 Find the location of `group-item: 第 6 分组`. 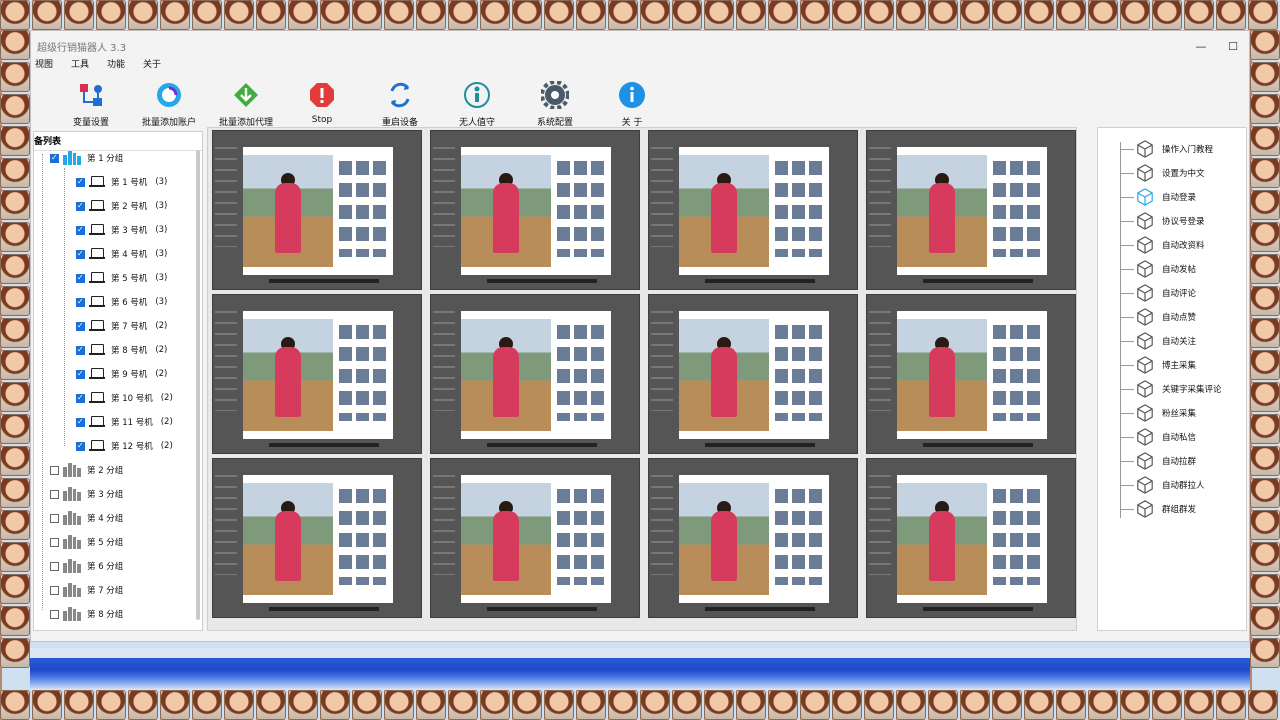

group-item: 第 6 分组 is located at coordinates (86, 566).